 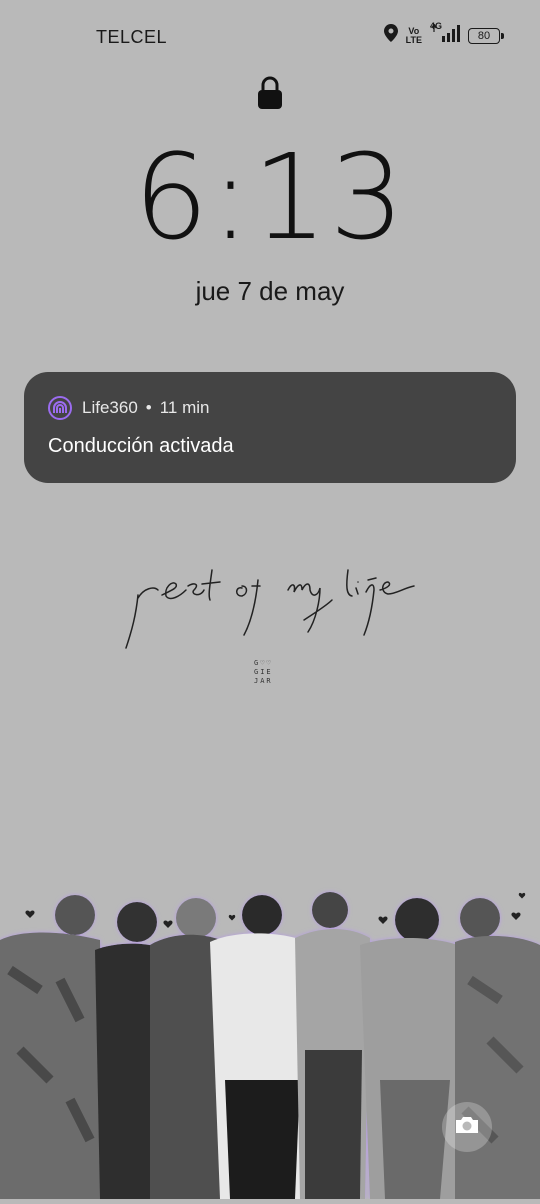 I want to click on notification-age: 11 min, so click(x=184, y=407).